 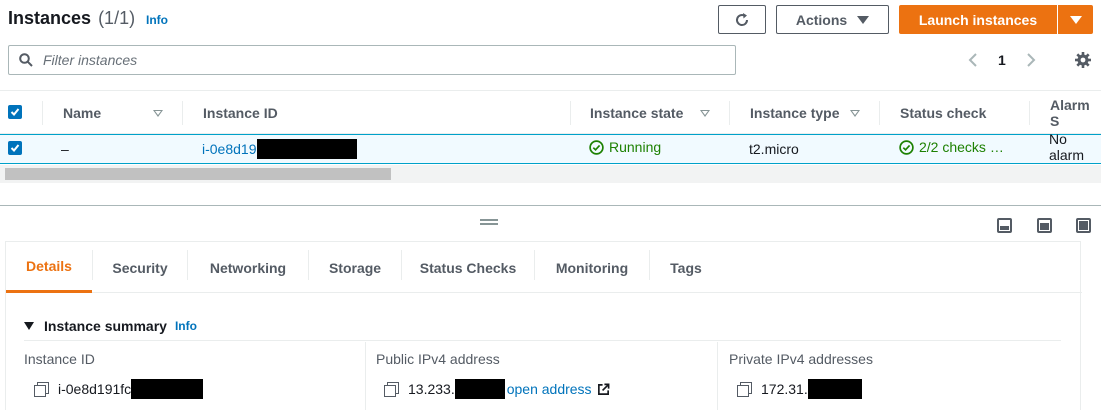 I want to click on page-title: Instances (1/1), so click(x=71, y=18).